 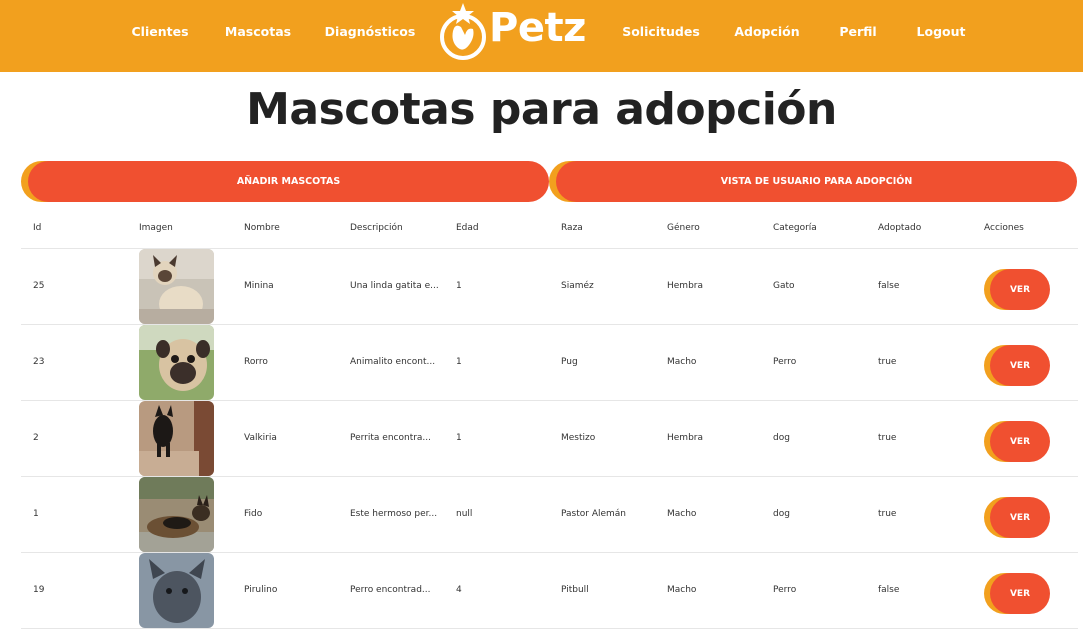 What do you see at coordinates (661, 31) in the screenshot?
I see `nav-link-solicitudes: Solicitudes` at bounding box center [661, 31].